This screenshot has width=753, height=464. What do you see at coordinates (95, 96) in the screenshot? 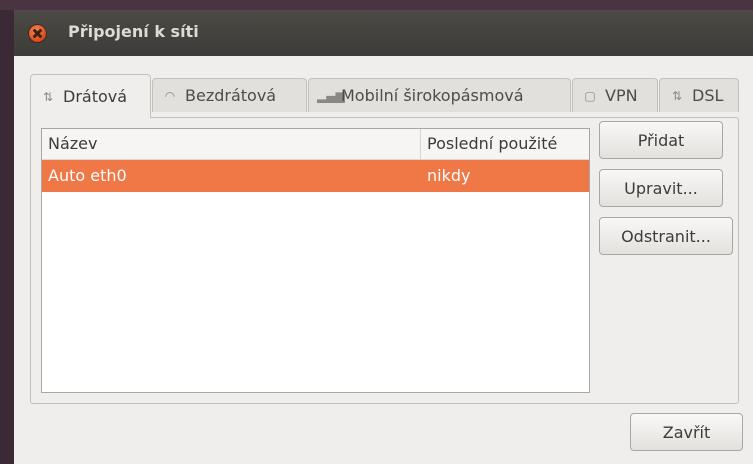
I see `tab-wired-label: Drátová` at bounding box center [95, 96].